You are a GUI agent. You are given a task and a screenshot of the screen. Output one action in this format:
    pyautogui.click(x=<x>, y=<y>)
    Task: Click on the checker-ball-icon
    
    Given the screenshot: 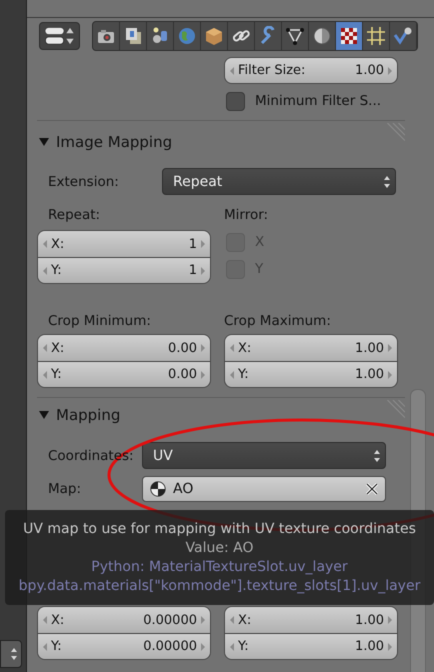 What is the action you would take?
    pyautogui.click(x=158, y=489)
    